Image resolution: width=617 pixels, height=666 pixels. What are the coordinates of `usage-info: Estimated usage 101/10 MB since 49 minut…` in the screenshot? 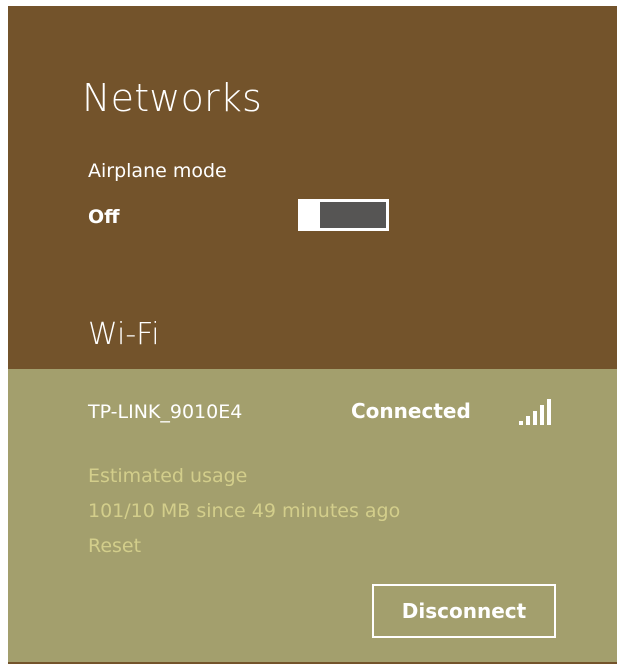 It's located at (244, 511).